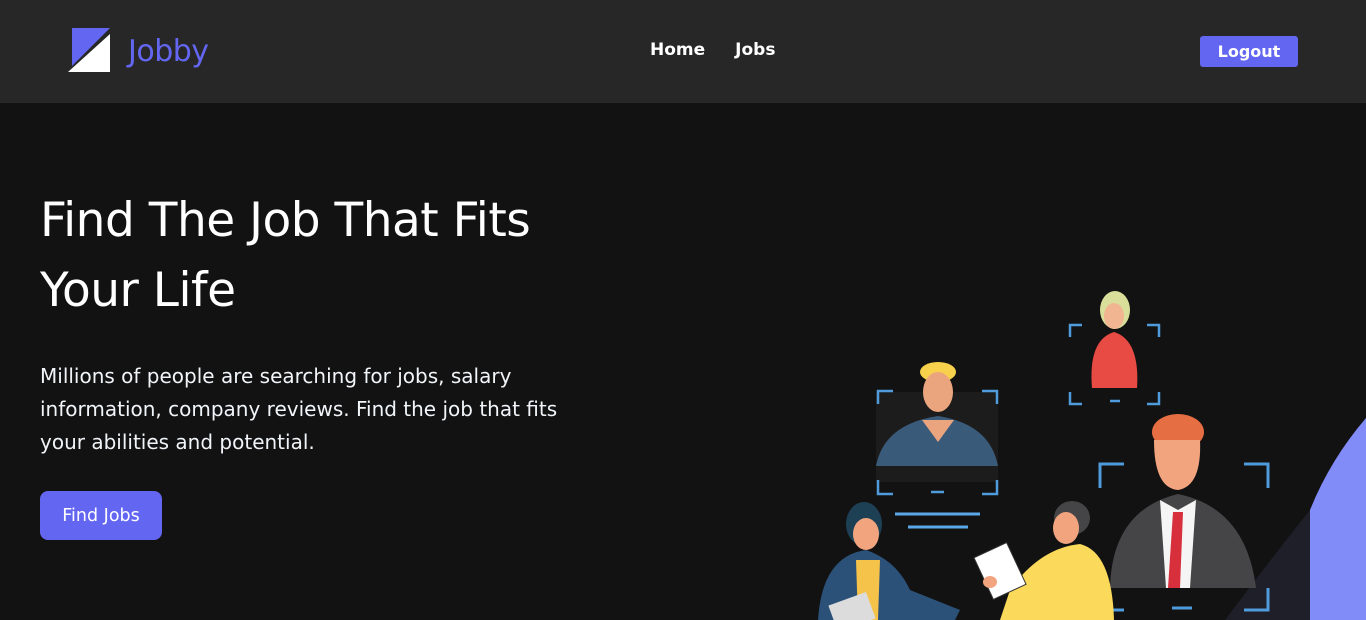  What do you see at coordinates (889, 561) in the screenshot?
I see `woman-handshake-figure` at bounding box center [889, 561].